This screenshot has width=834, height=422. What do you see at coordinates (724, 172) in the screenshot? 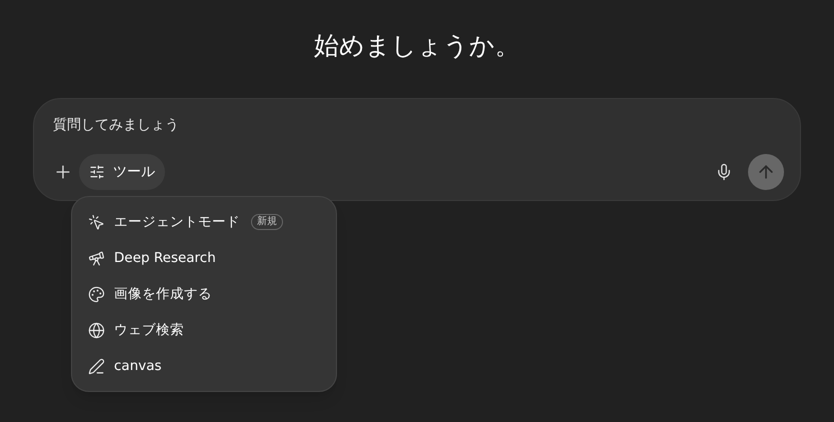
I see `microphone-icon` at bounding box center [724, 172].